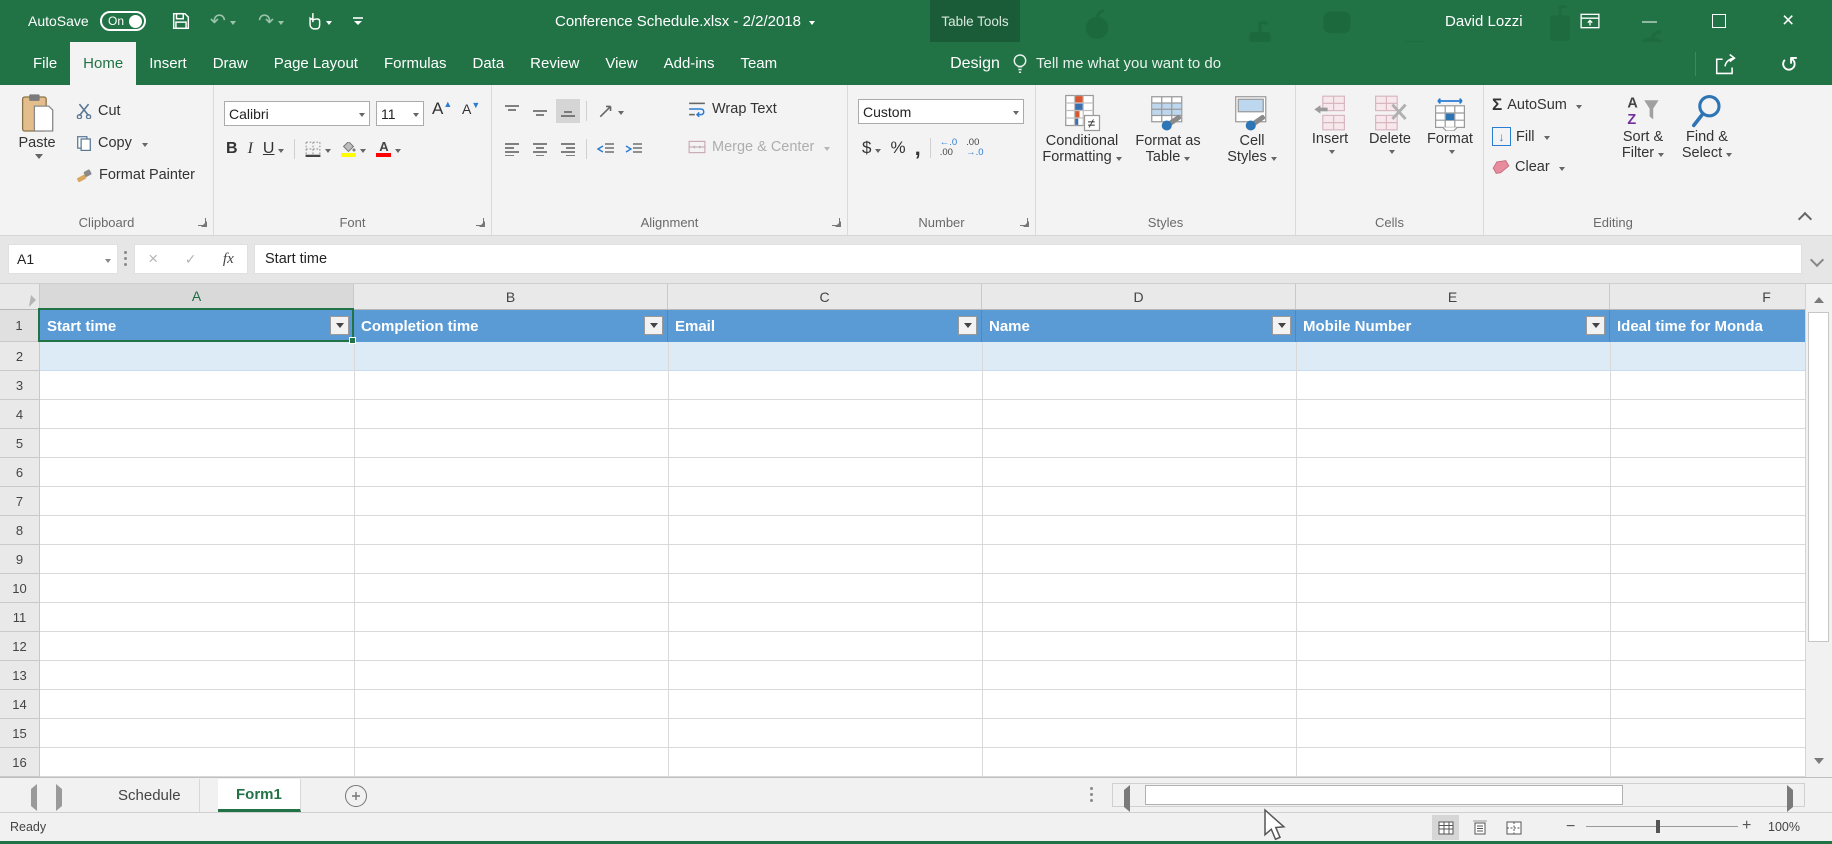 This screenshot has width=1832, height=844. I want to click on paste-button: Paste, so click(37, 126).